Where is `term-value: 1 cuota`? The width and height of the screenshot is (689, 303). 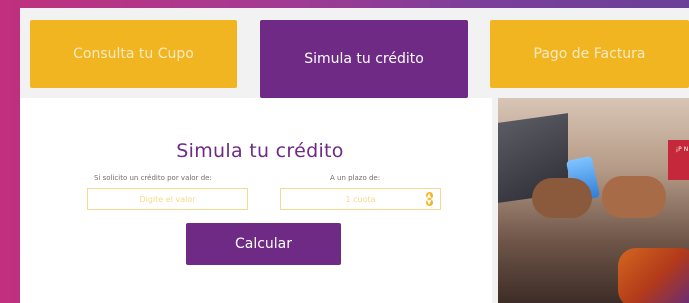 term-value: 1 cuota is located at coordinates (360, 199).